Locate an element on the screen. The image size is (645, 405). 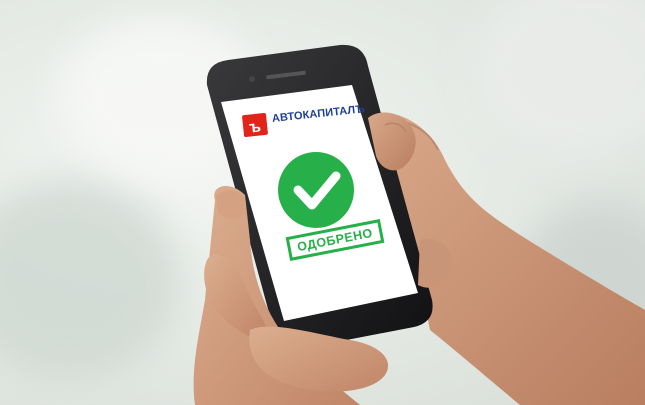
checkmark-circle-icon is located at coordinates (316, 190).